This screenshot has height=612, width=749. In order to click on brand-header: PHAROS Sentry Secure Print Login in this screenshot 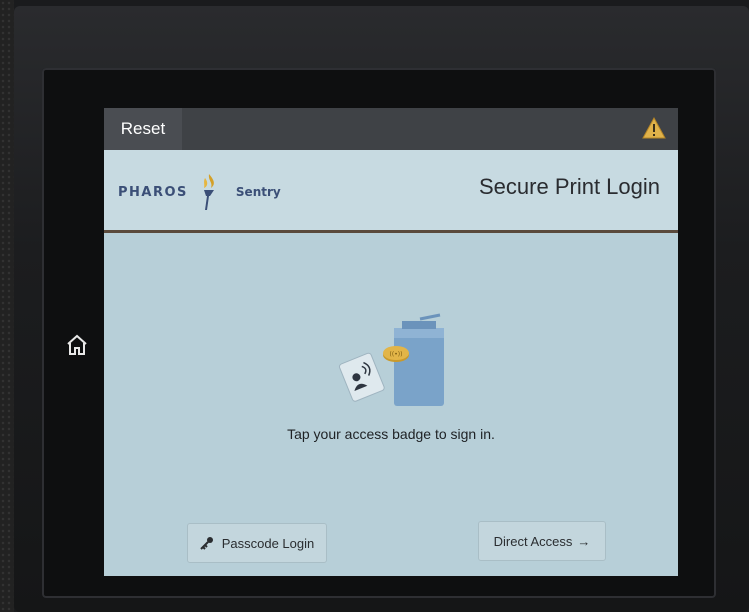, I will do `click(391, 191)`.